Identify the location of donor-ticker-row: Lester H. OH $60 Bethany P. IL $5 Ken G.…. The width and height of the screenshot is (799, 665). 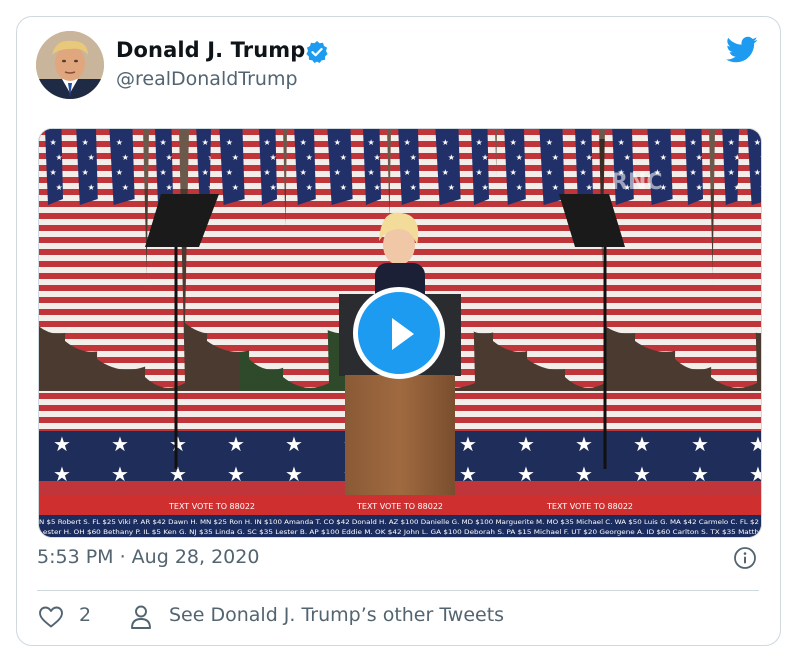
(399, 532).